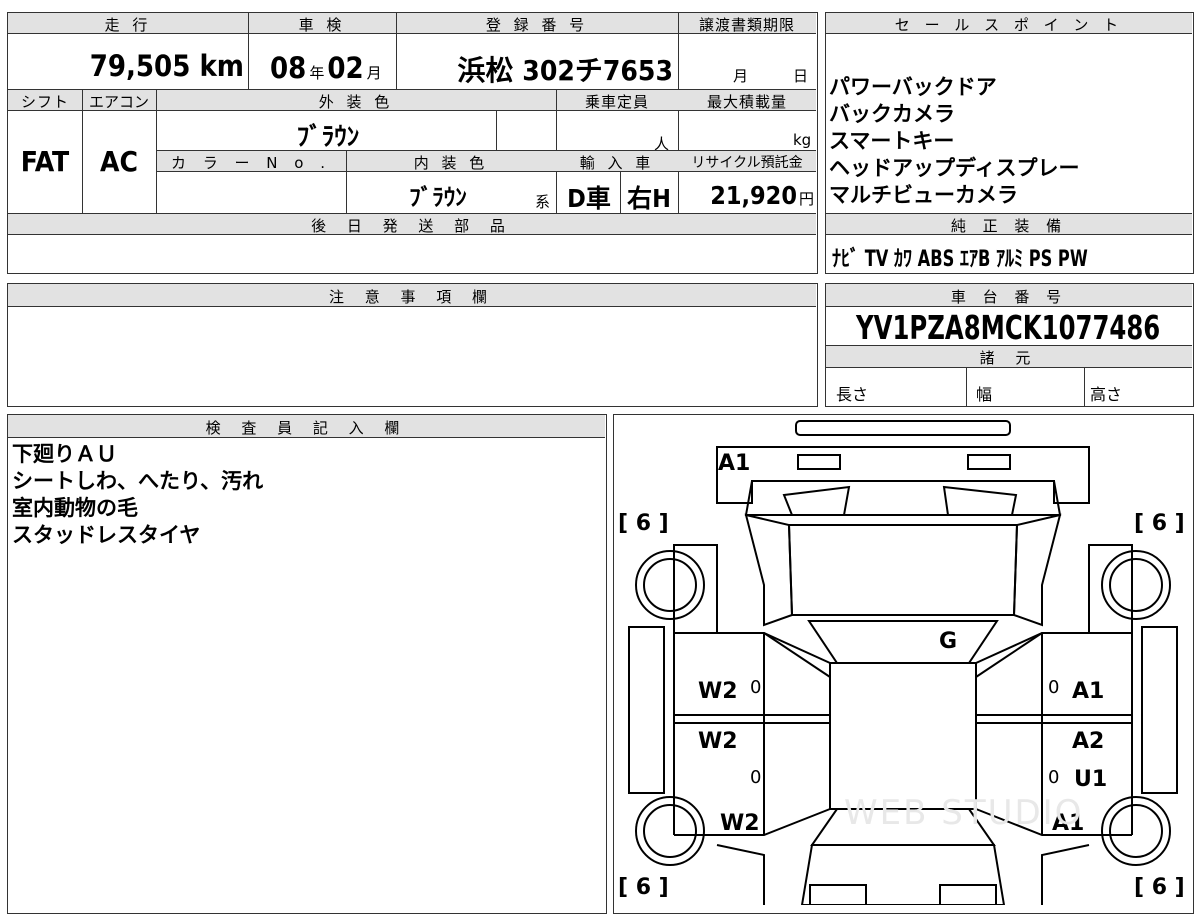  I want to click on color-no-label: カ ラ ー N o ., so click(250, 163).